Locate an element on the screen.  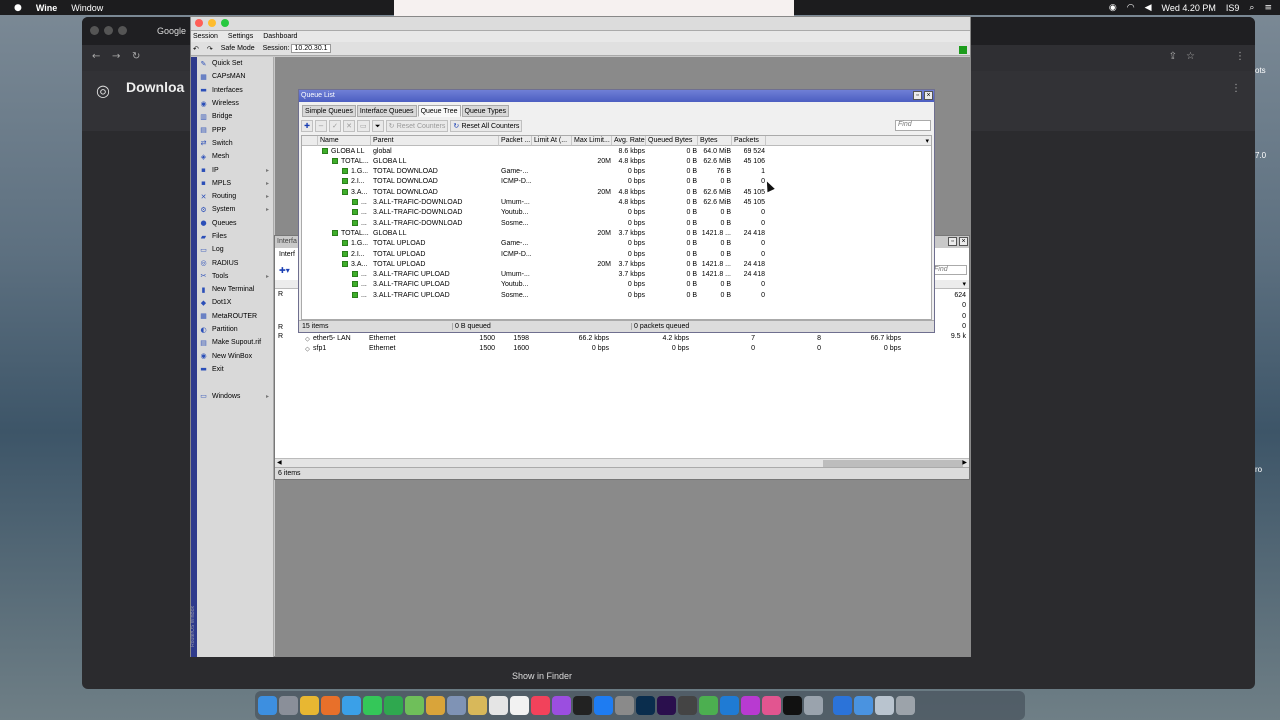
more-icon: ⋮ is located at coordinates (1236, 88).